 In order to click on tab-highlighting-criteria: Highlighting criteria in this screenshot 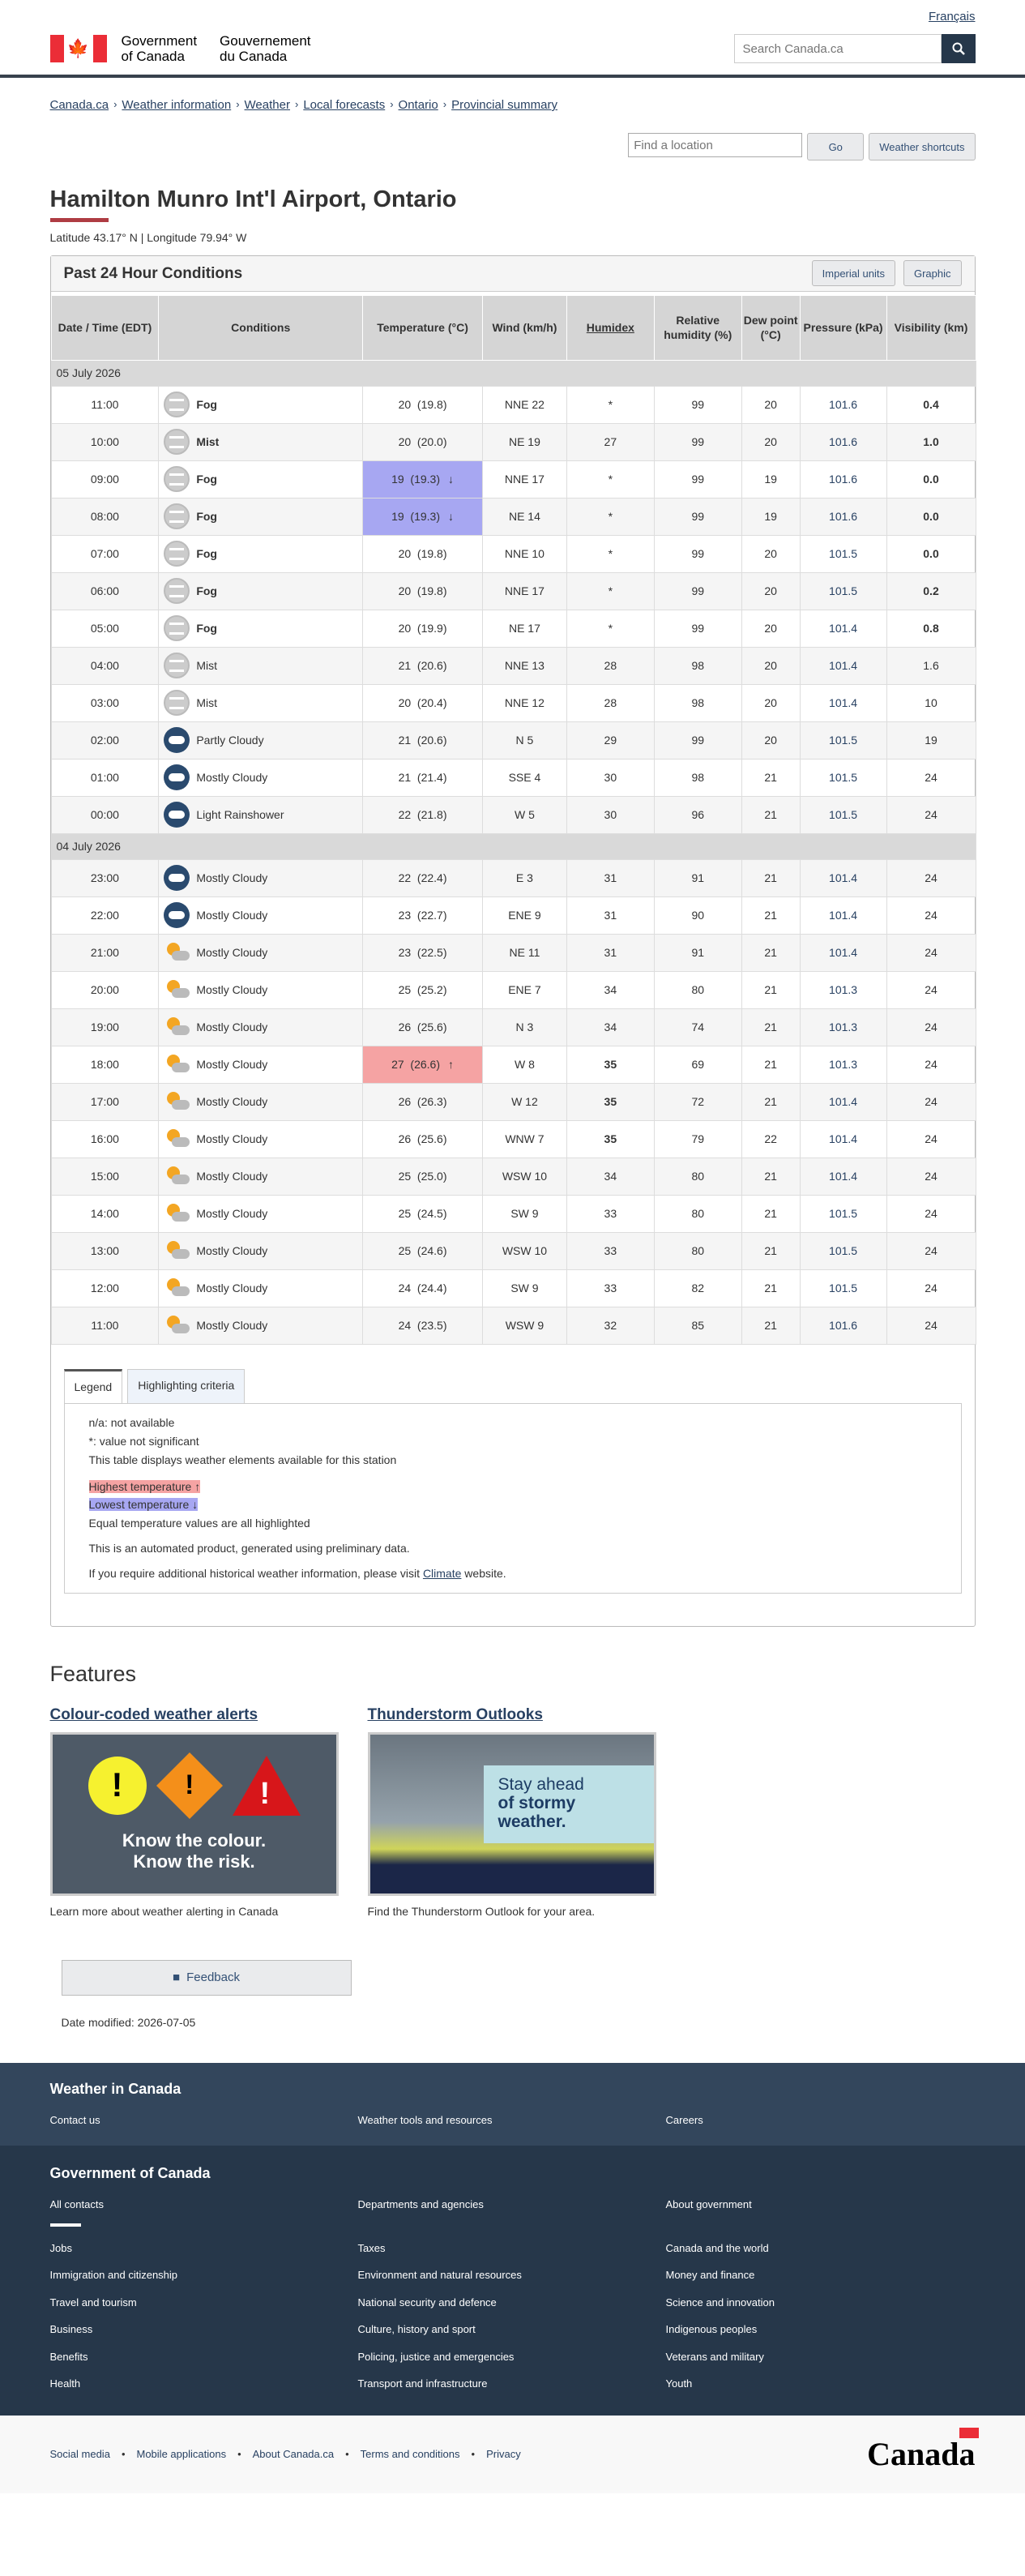, I will do `click(186, 1385)`.